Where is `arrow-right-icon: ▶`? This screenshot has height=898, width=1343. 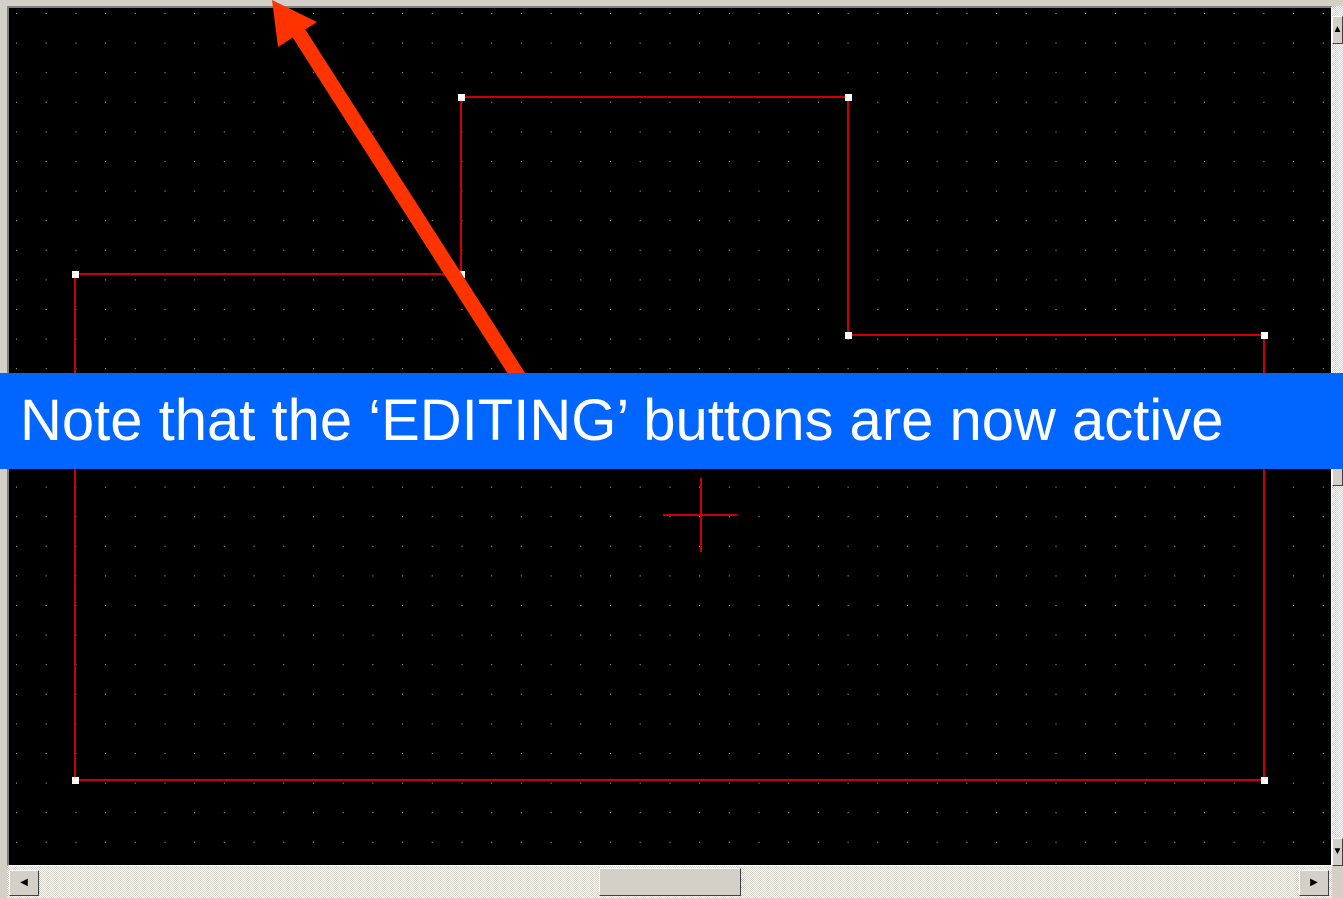 arrow-right-icon: ▶ is located at coordinates (1314, 882).